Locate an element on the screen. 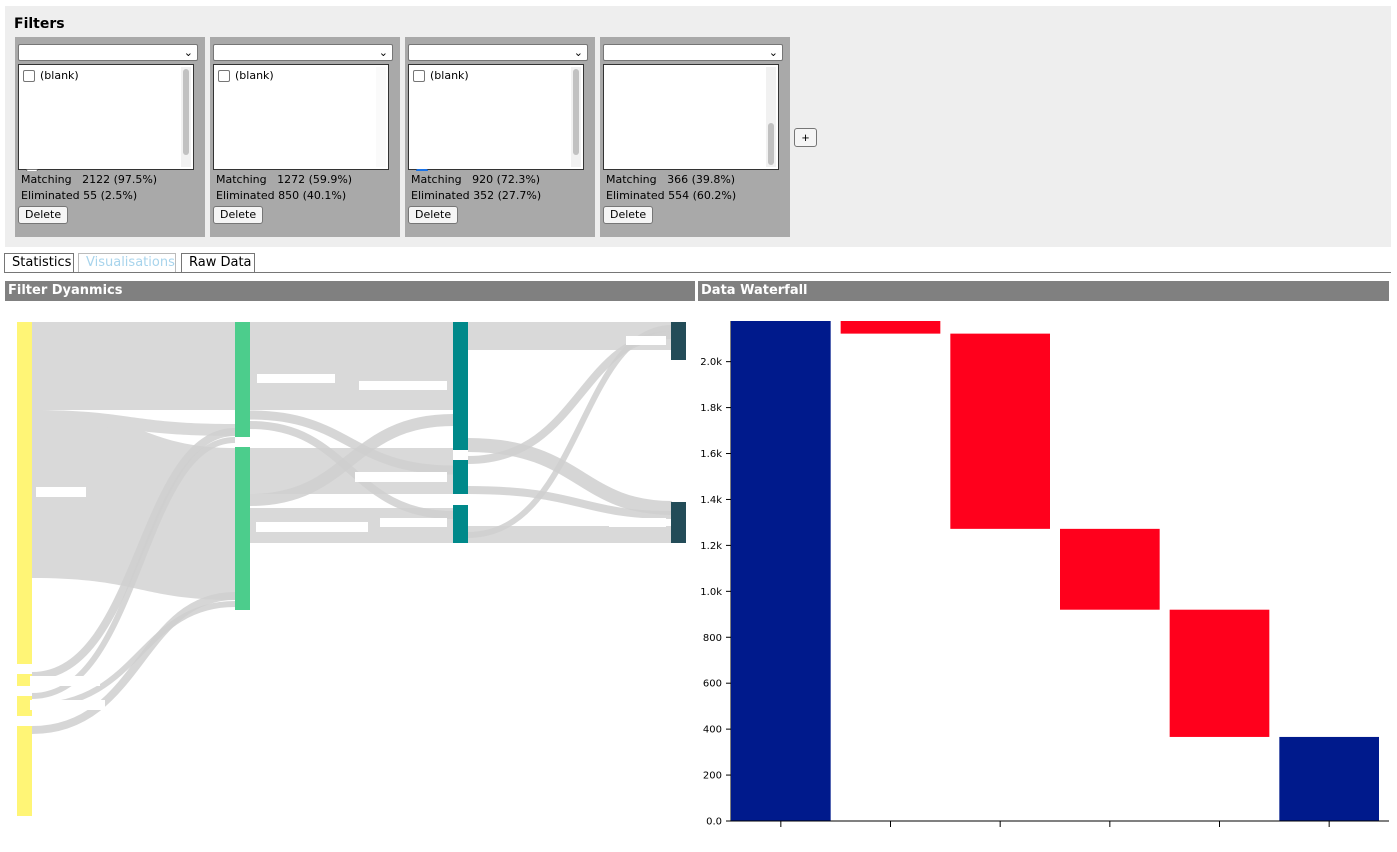  y-tick-label: 1.0k is located at coordinates (711, 592).